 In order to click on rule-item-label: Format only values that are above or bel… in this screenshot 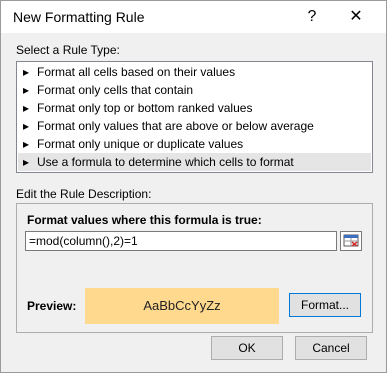, I will do `click(175, 126)`.